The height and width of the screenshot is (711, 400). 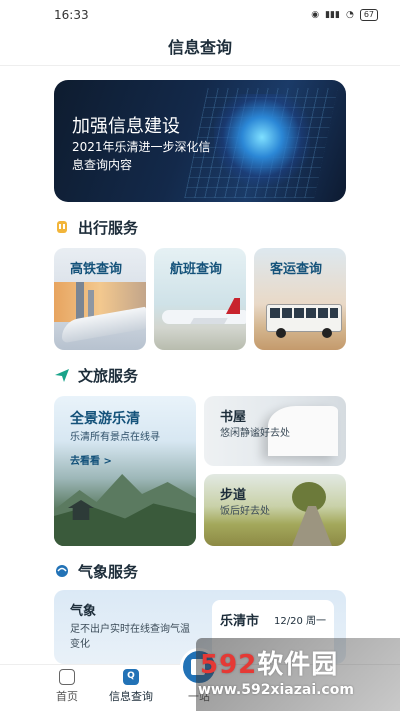 What do you see at coordinates (209, 321) in the screenshot?
I see `airplane-wing` at bounding box center [209, 321].